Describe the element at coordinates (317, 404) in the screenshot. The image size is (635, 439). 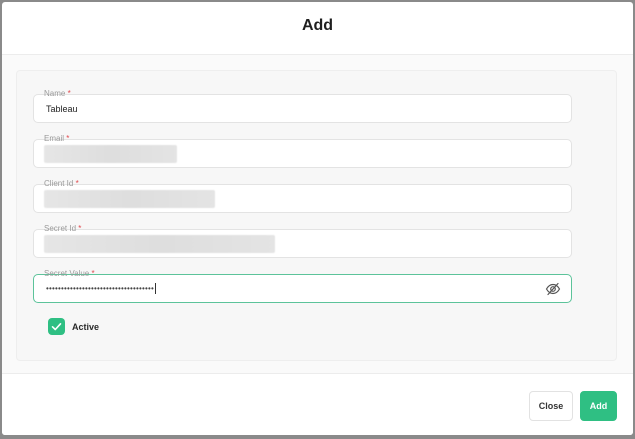
I see `dialog-footer: Close Add` at that location.